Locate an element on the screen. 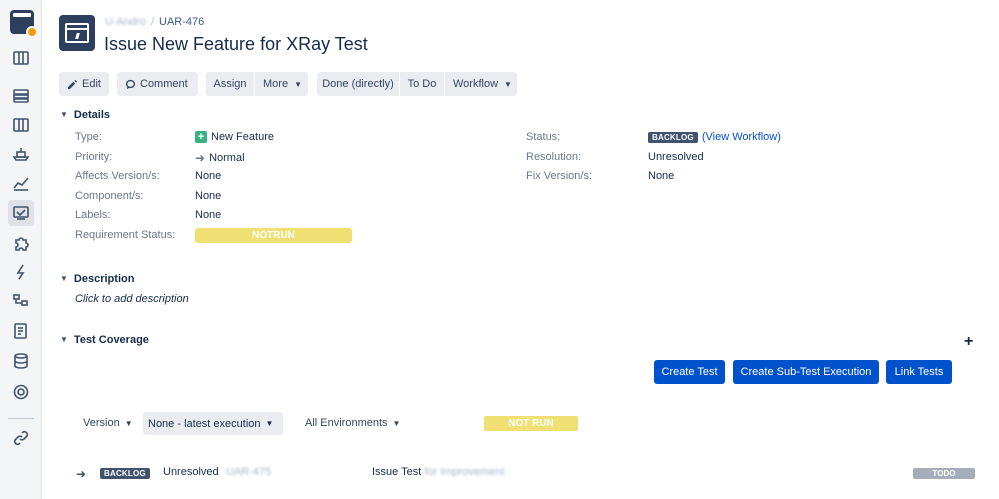  lightning-icon is located at coordinates (21, 272).